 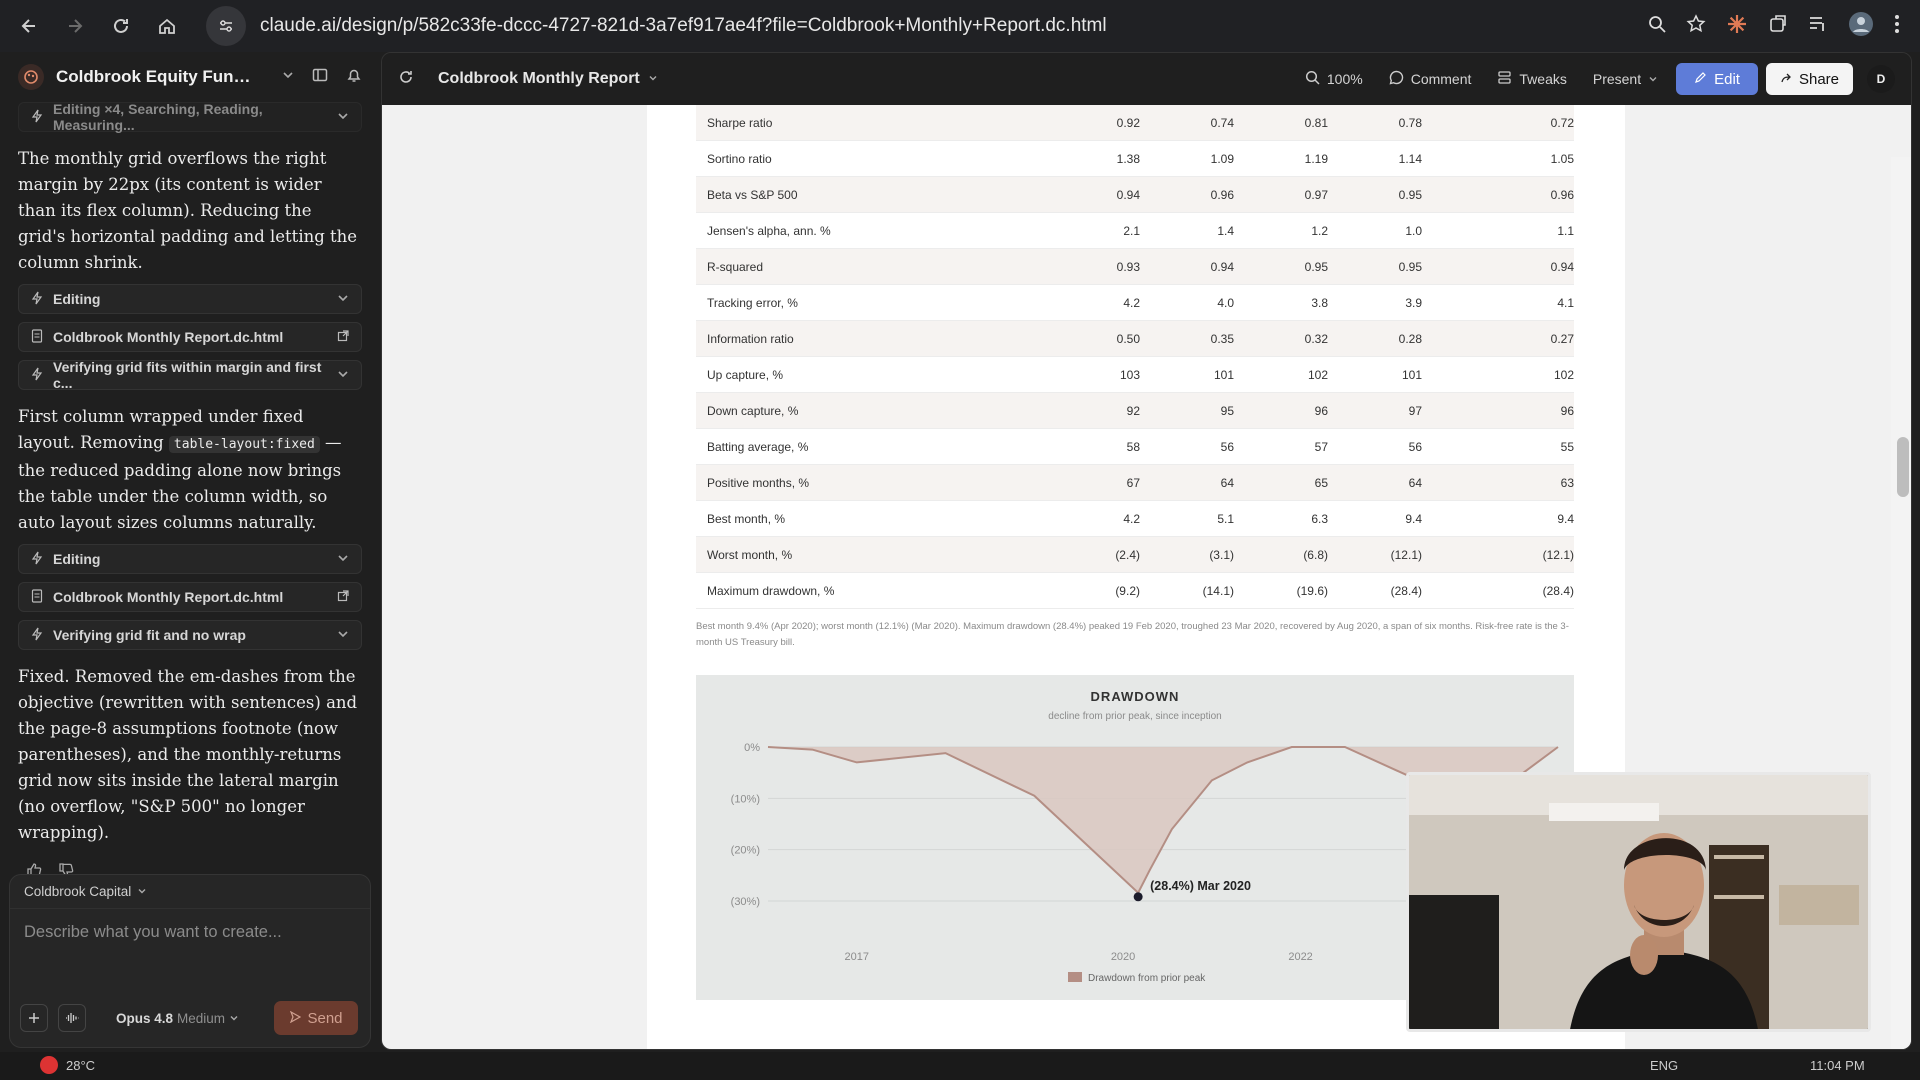 What do you see at coordinates (1225, 230) in the screenshot?
I see `metric-value: 1.4` at bounding box center [1225, 230].